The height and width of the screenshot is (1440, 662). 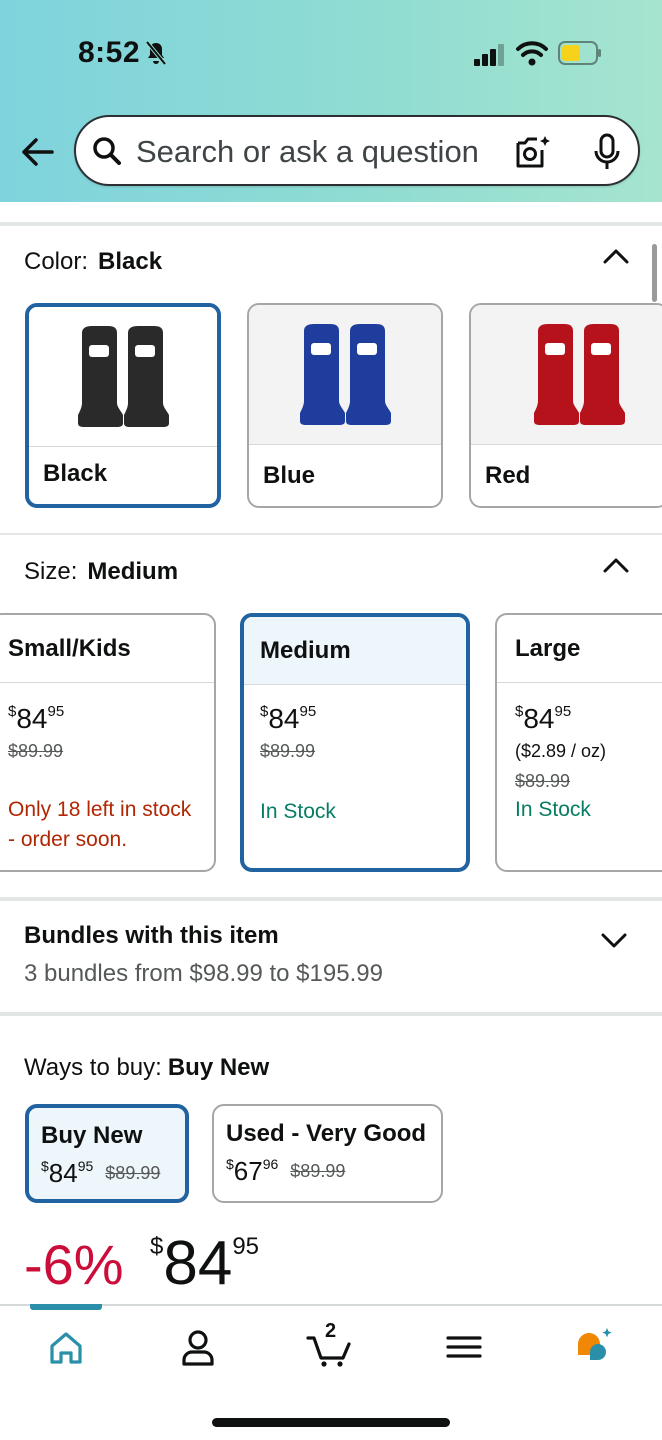 What do you see at coordinates (307, 152) in the screenshot?
I see `search-input: Search or ask a question` at bounding box center [307, 152].